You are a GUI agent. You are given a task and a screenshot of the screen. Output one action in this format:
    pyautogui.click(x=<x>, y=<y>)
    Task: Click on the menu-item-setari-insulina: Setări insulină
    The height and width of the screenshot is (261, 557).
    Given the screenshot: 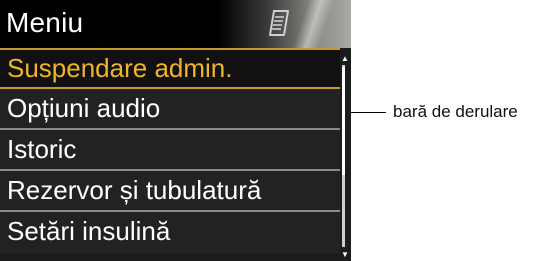 What is the action you would take?
    pyautogui.click(x=170, y=232)
    